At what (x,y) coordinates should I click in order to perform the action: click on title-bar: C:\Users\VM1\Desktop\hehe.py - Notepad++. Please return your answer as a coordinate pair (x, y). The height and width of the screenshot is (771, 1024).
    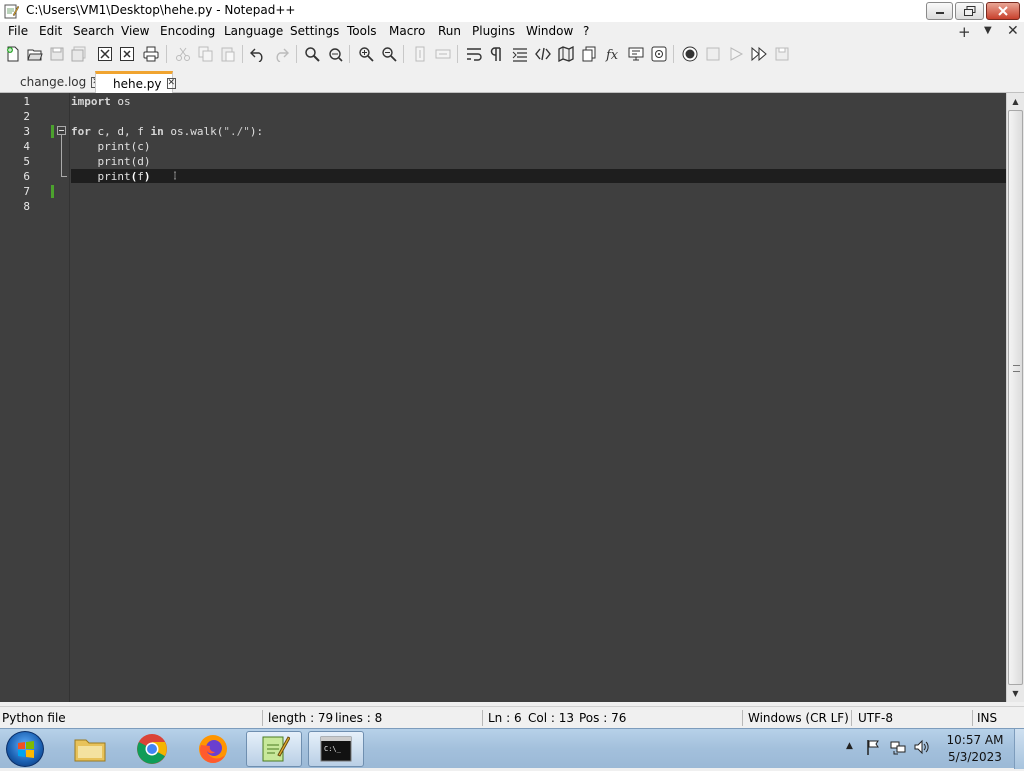
    Looking at the image, I should click on (512, 11).